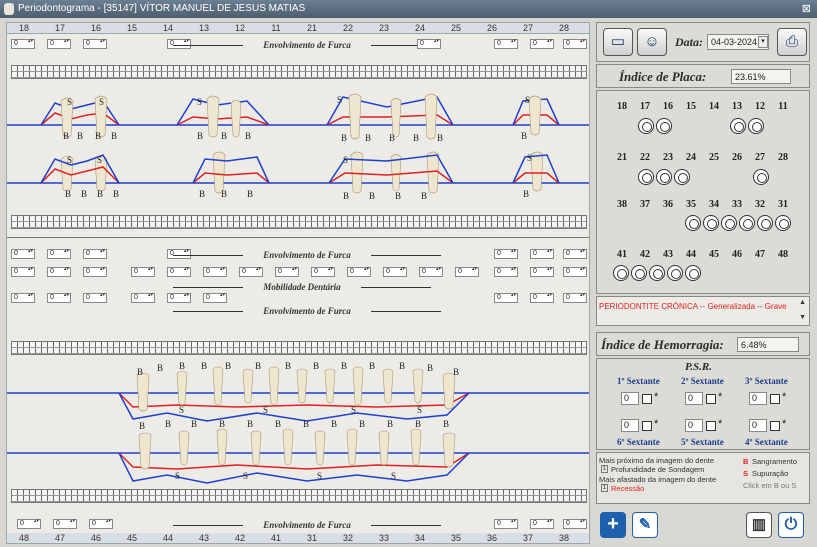 Image resolution: width=817 pixels, height=547 pixels. I want to click on upper-buccal-probing-grid, so click(299, 72).